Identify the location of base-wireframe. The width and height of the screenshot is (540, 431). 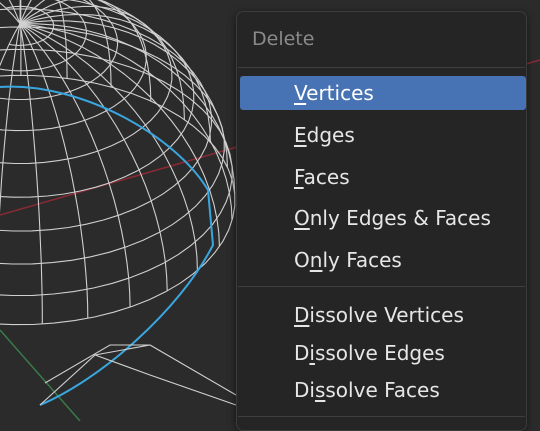
(138, 375).